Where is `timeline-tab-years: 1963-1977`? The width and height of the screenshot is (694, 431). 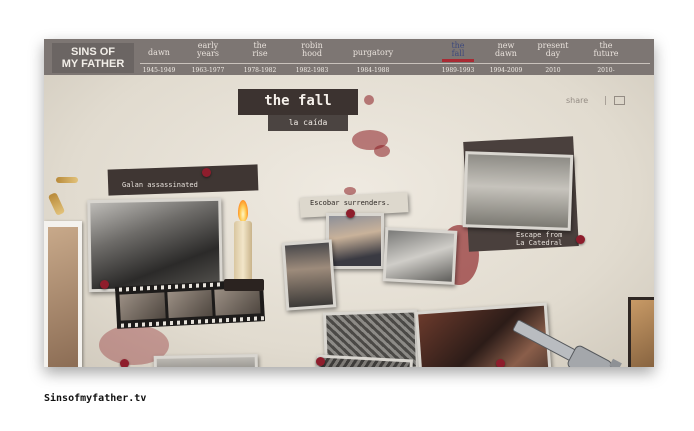 timeline-tab-years: 1963-1977 is located at coordinates (208, 70).